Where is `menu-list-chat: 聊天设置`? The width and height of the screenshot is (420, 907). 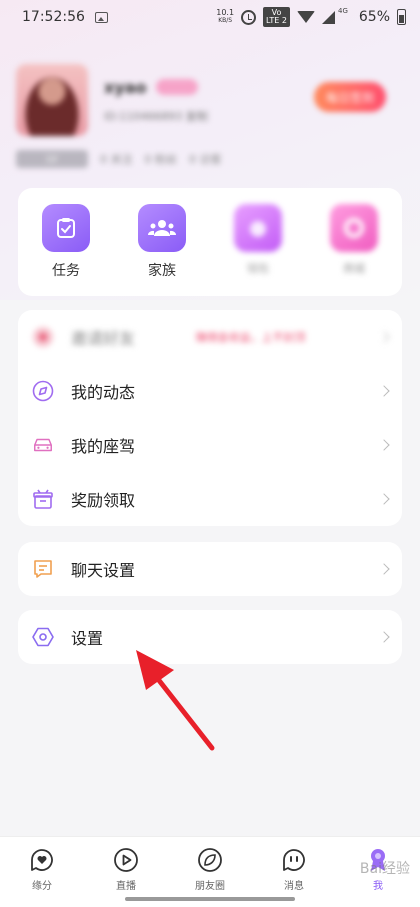 menu-list-chat: 聊天设置 is located at coordinates (210, 569).